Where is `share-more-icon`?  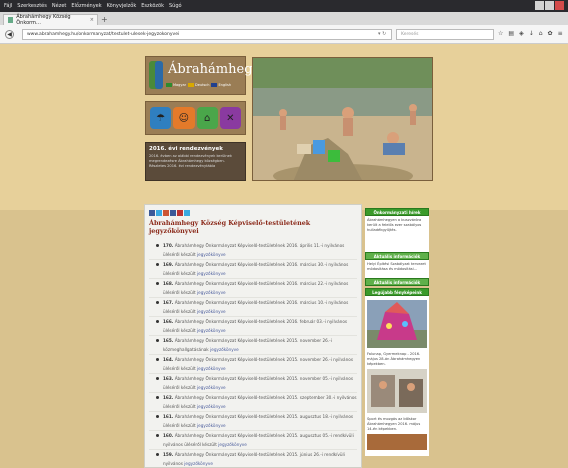
share-more-icon is located at coordinates (187, 213).